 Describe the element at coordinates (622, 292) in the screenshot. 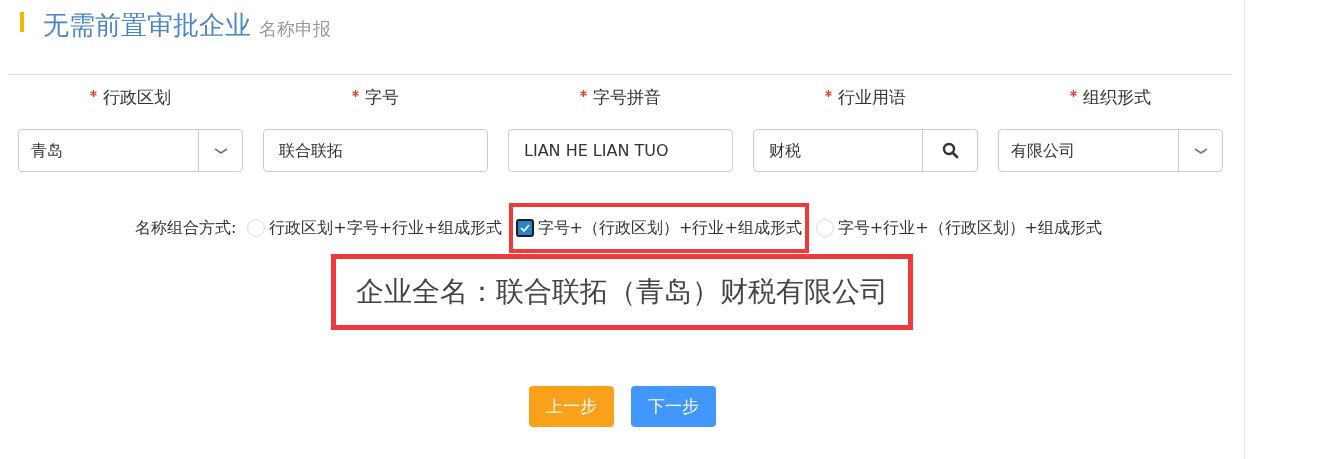

I see `full-name-text: 企业全名：联合联拓（青岛）财税有限公司` at that location.